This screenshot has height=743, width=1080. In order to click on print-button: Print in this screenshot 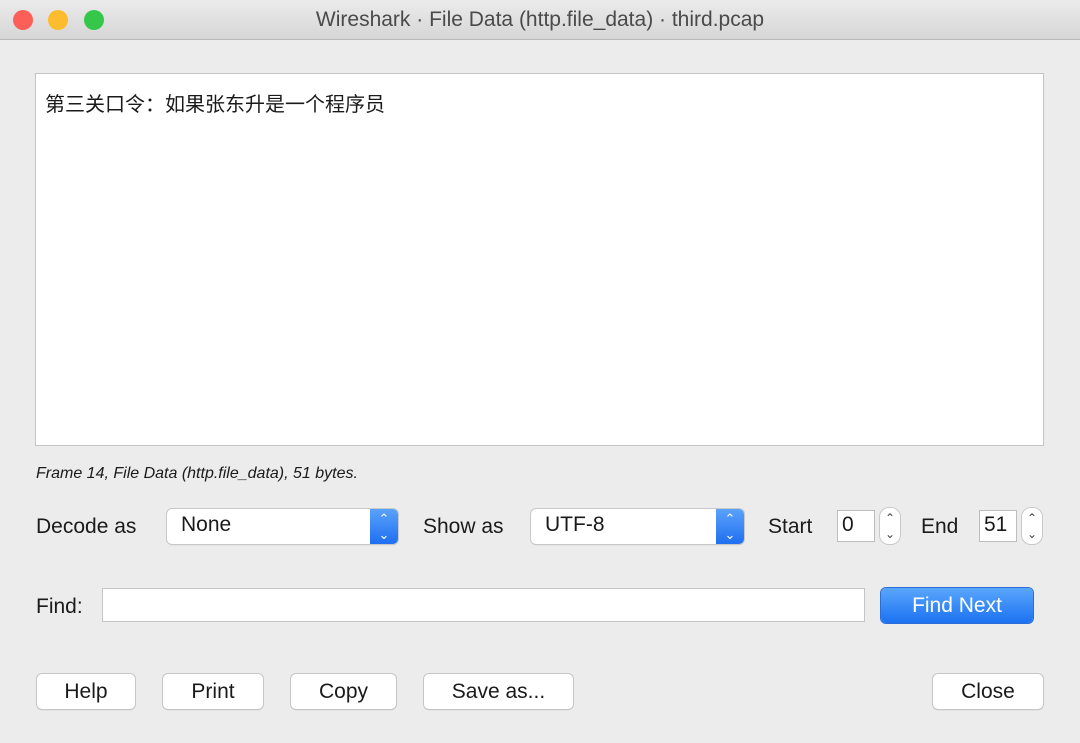, I will do `click(213, 691)`.